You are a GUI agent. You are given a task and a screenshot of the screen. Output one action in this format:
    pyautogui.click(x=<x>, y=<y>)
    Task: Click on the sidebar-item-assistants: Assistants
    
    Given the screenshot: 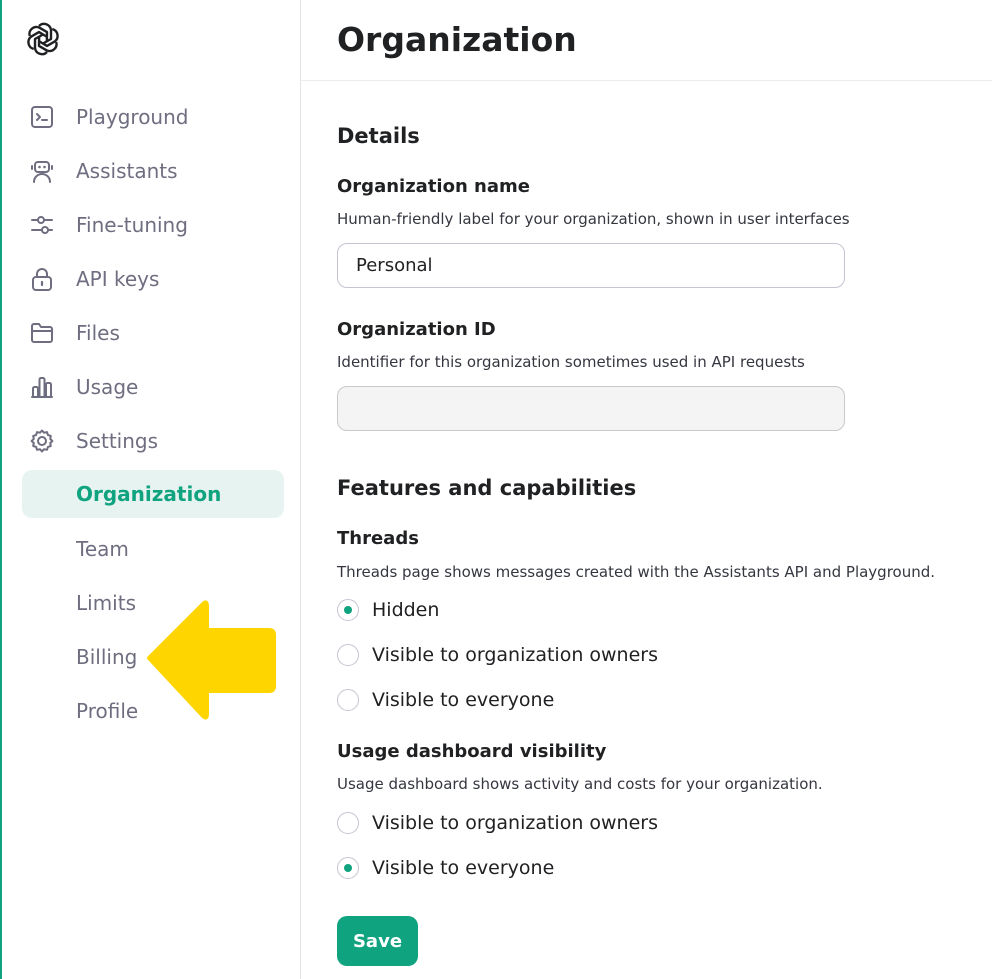 What is the action you would take?
    pyautogui.click(x=153, y=171)
    